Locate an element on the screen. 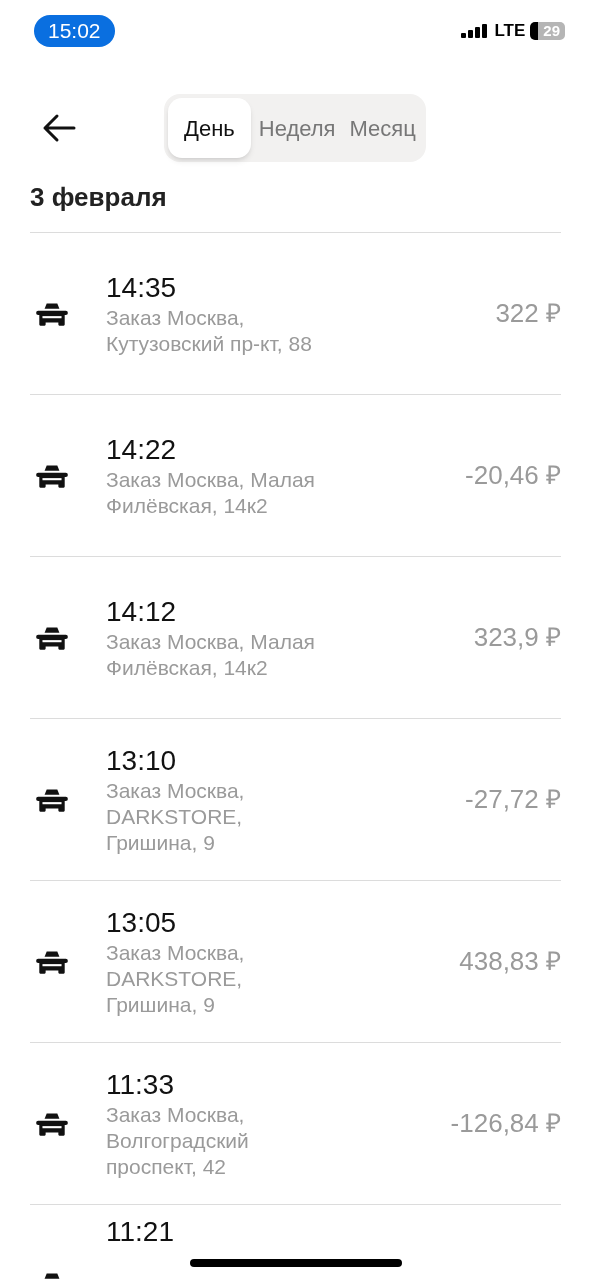  order-address: Заказ Москва, Кутузовский пр-кт, 88 is located at coordinates (209, 330).